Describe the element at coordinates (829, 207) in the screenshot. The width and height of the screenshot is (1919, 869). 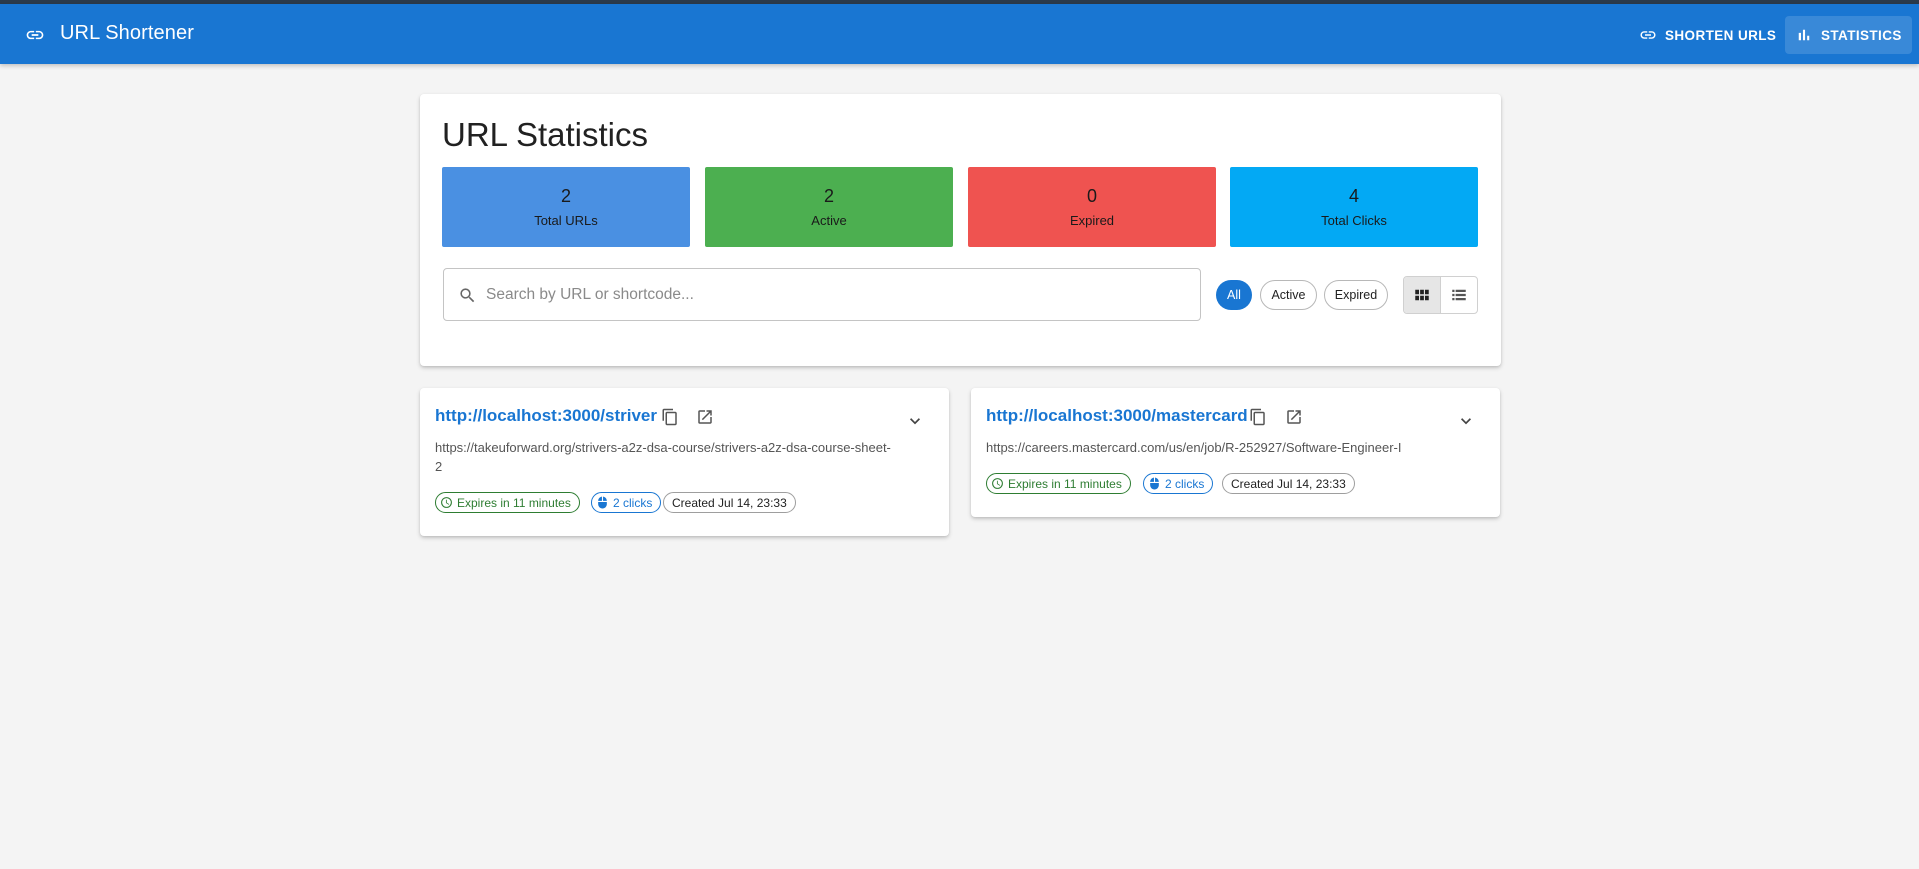
I see `stat-card-active: 2 Active` at that location.